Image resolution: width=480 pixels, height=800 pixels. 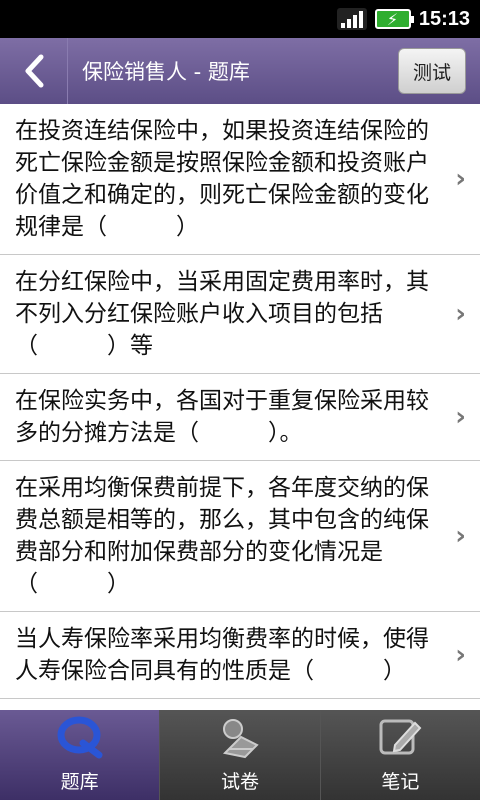 I want to click on question-item: 当人寿保险率采用均衡费率的时候，使得人寿保险合同具有的性质是（ ） ›, so click(x=240, y=655).